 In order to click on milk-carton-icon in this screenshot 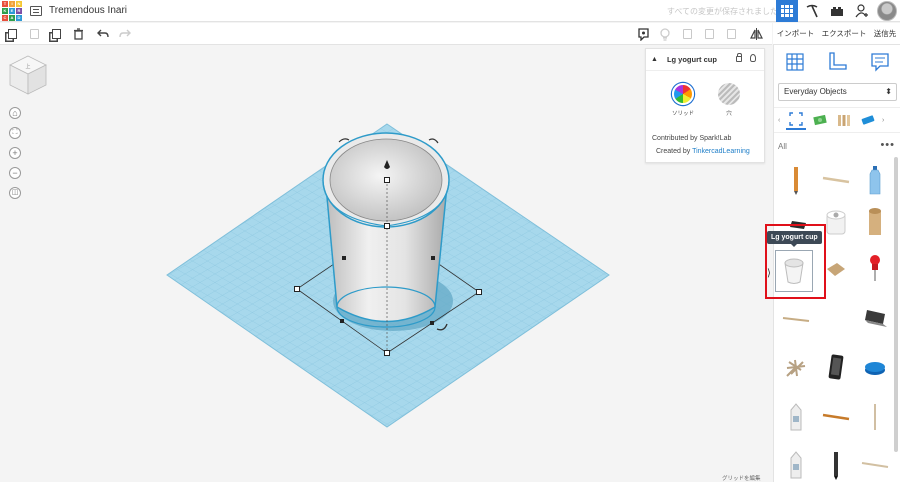, I will do `click(796, 465)`.